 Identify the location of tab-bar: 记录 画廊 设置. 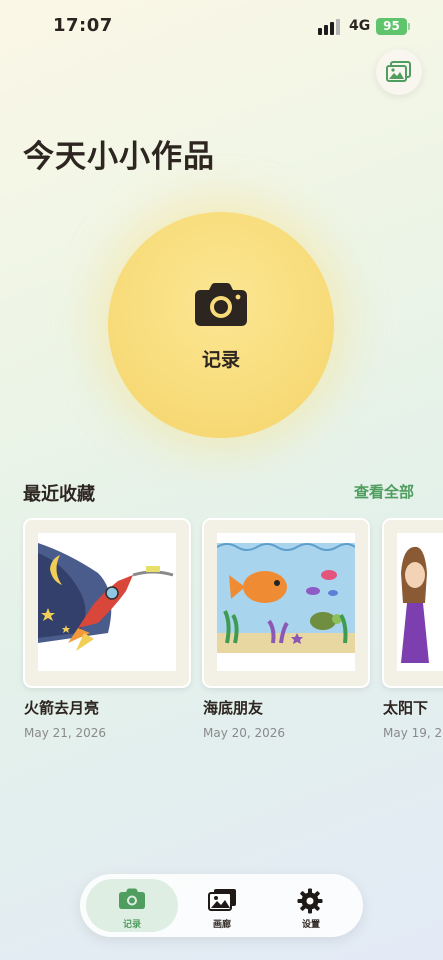
(221, 905).